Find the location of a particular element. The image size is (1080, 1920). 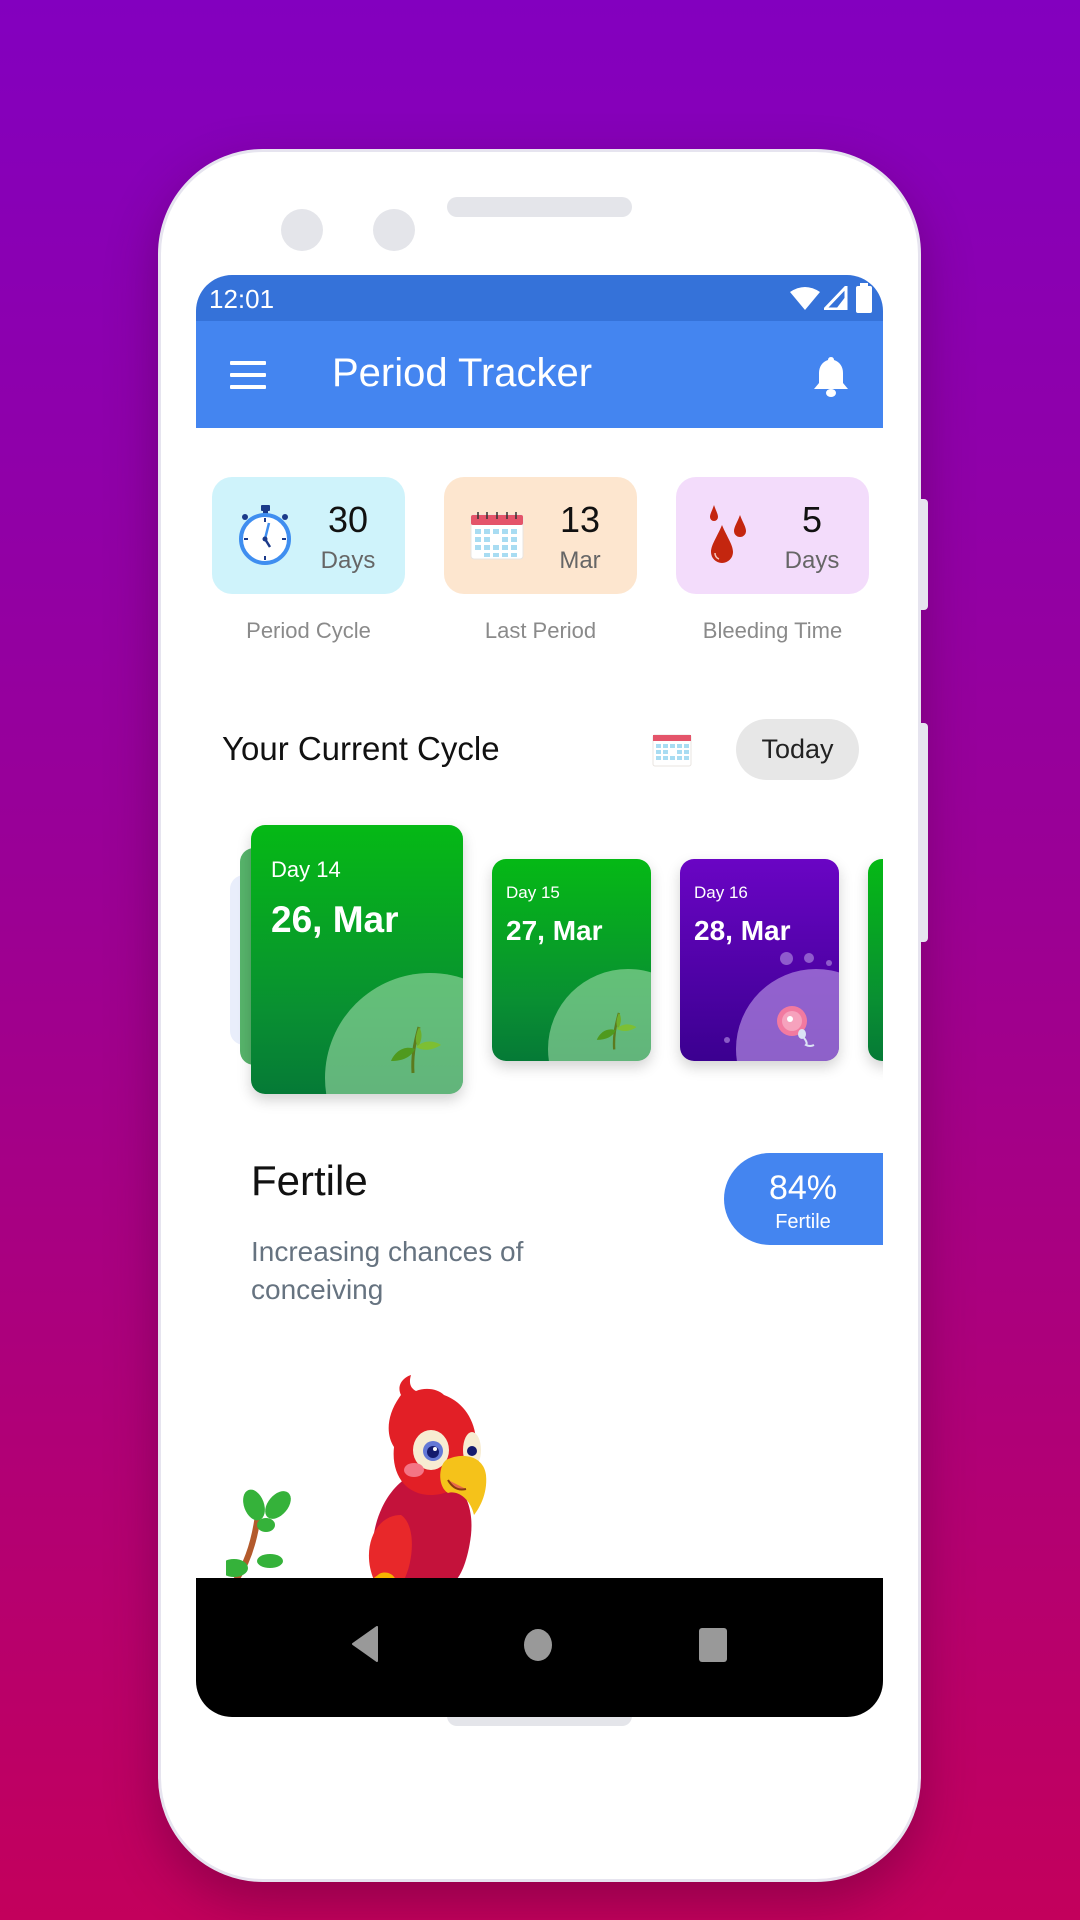

phase-title: Fertile is located at coordinates (309, 1180).